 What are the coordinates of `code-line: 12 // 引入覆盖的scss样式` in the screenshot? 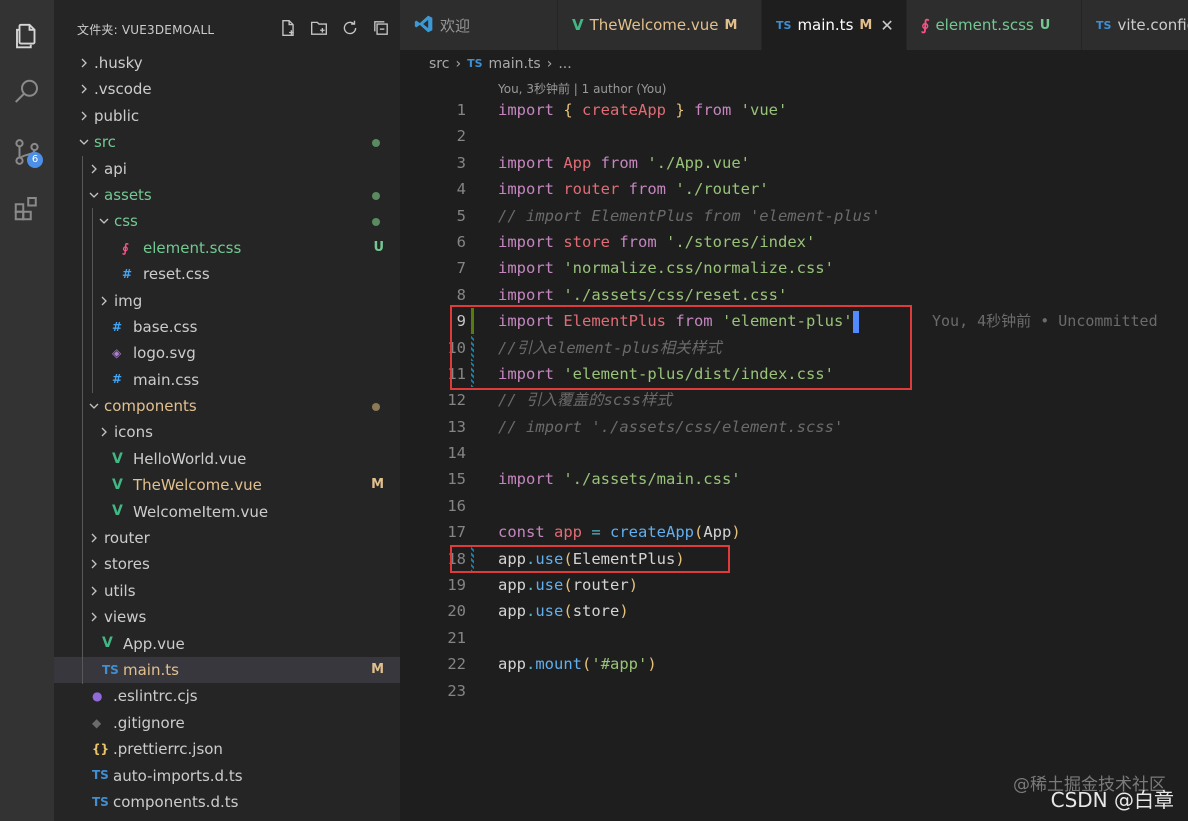 It's located at (794, 400).